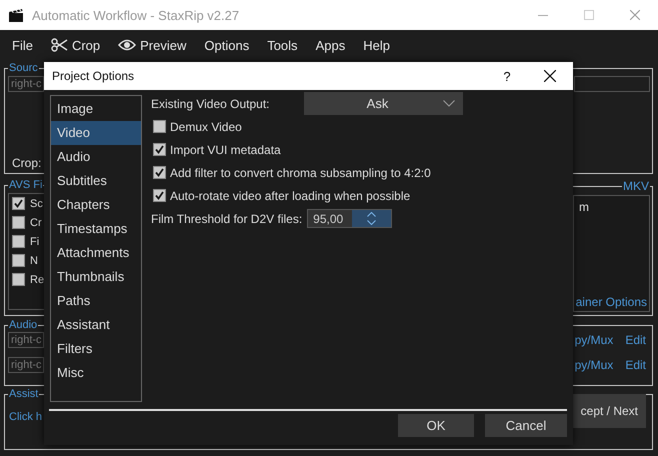  I want to click on menu-item: Crop, so click(76, 45).